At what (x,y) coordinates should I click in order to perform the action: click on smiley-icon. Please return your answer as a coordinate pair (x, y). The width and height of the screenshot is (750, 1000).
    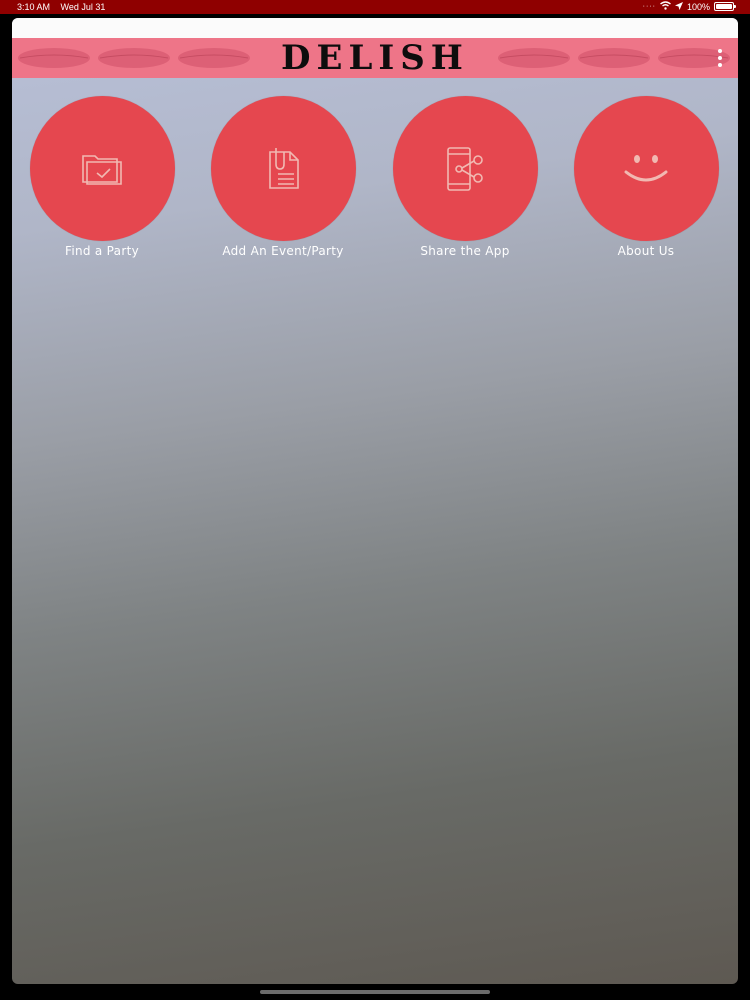
    Looking at the image, I should click on (646, 167).